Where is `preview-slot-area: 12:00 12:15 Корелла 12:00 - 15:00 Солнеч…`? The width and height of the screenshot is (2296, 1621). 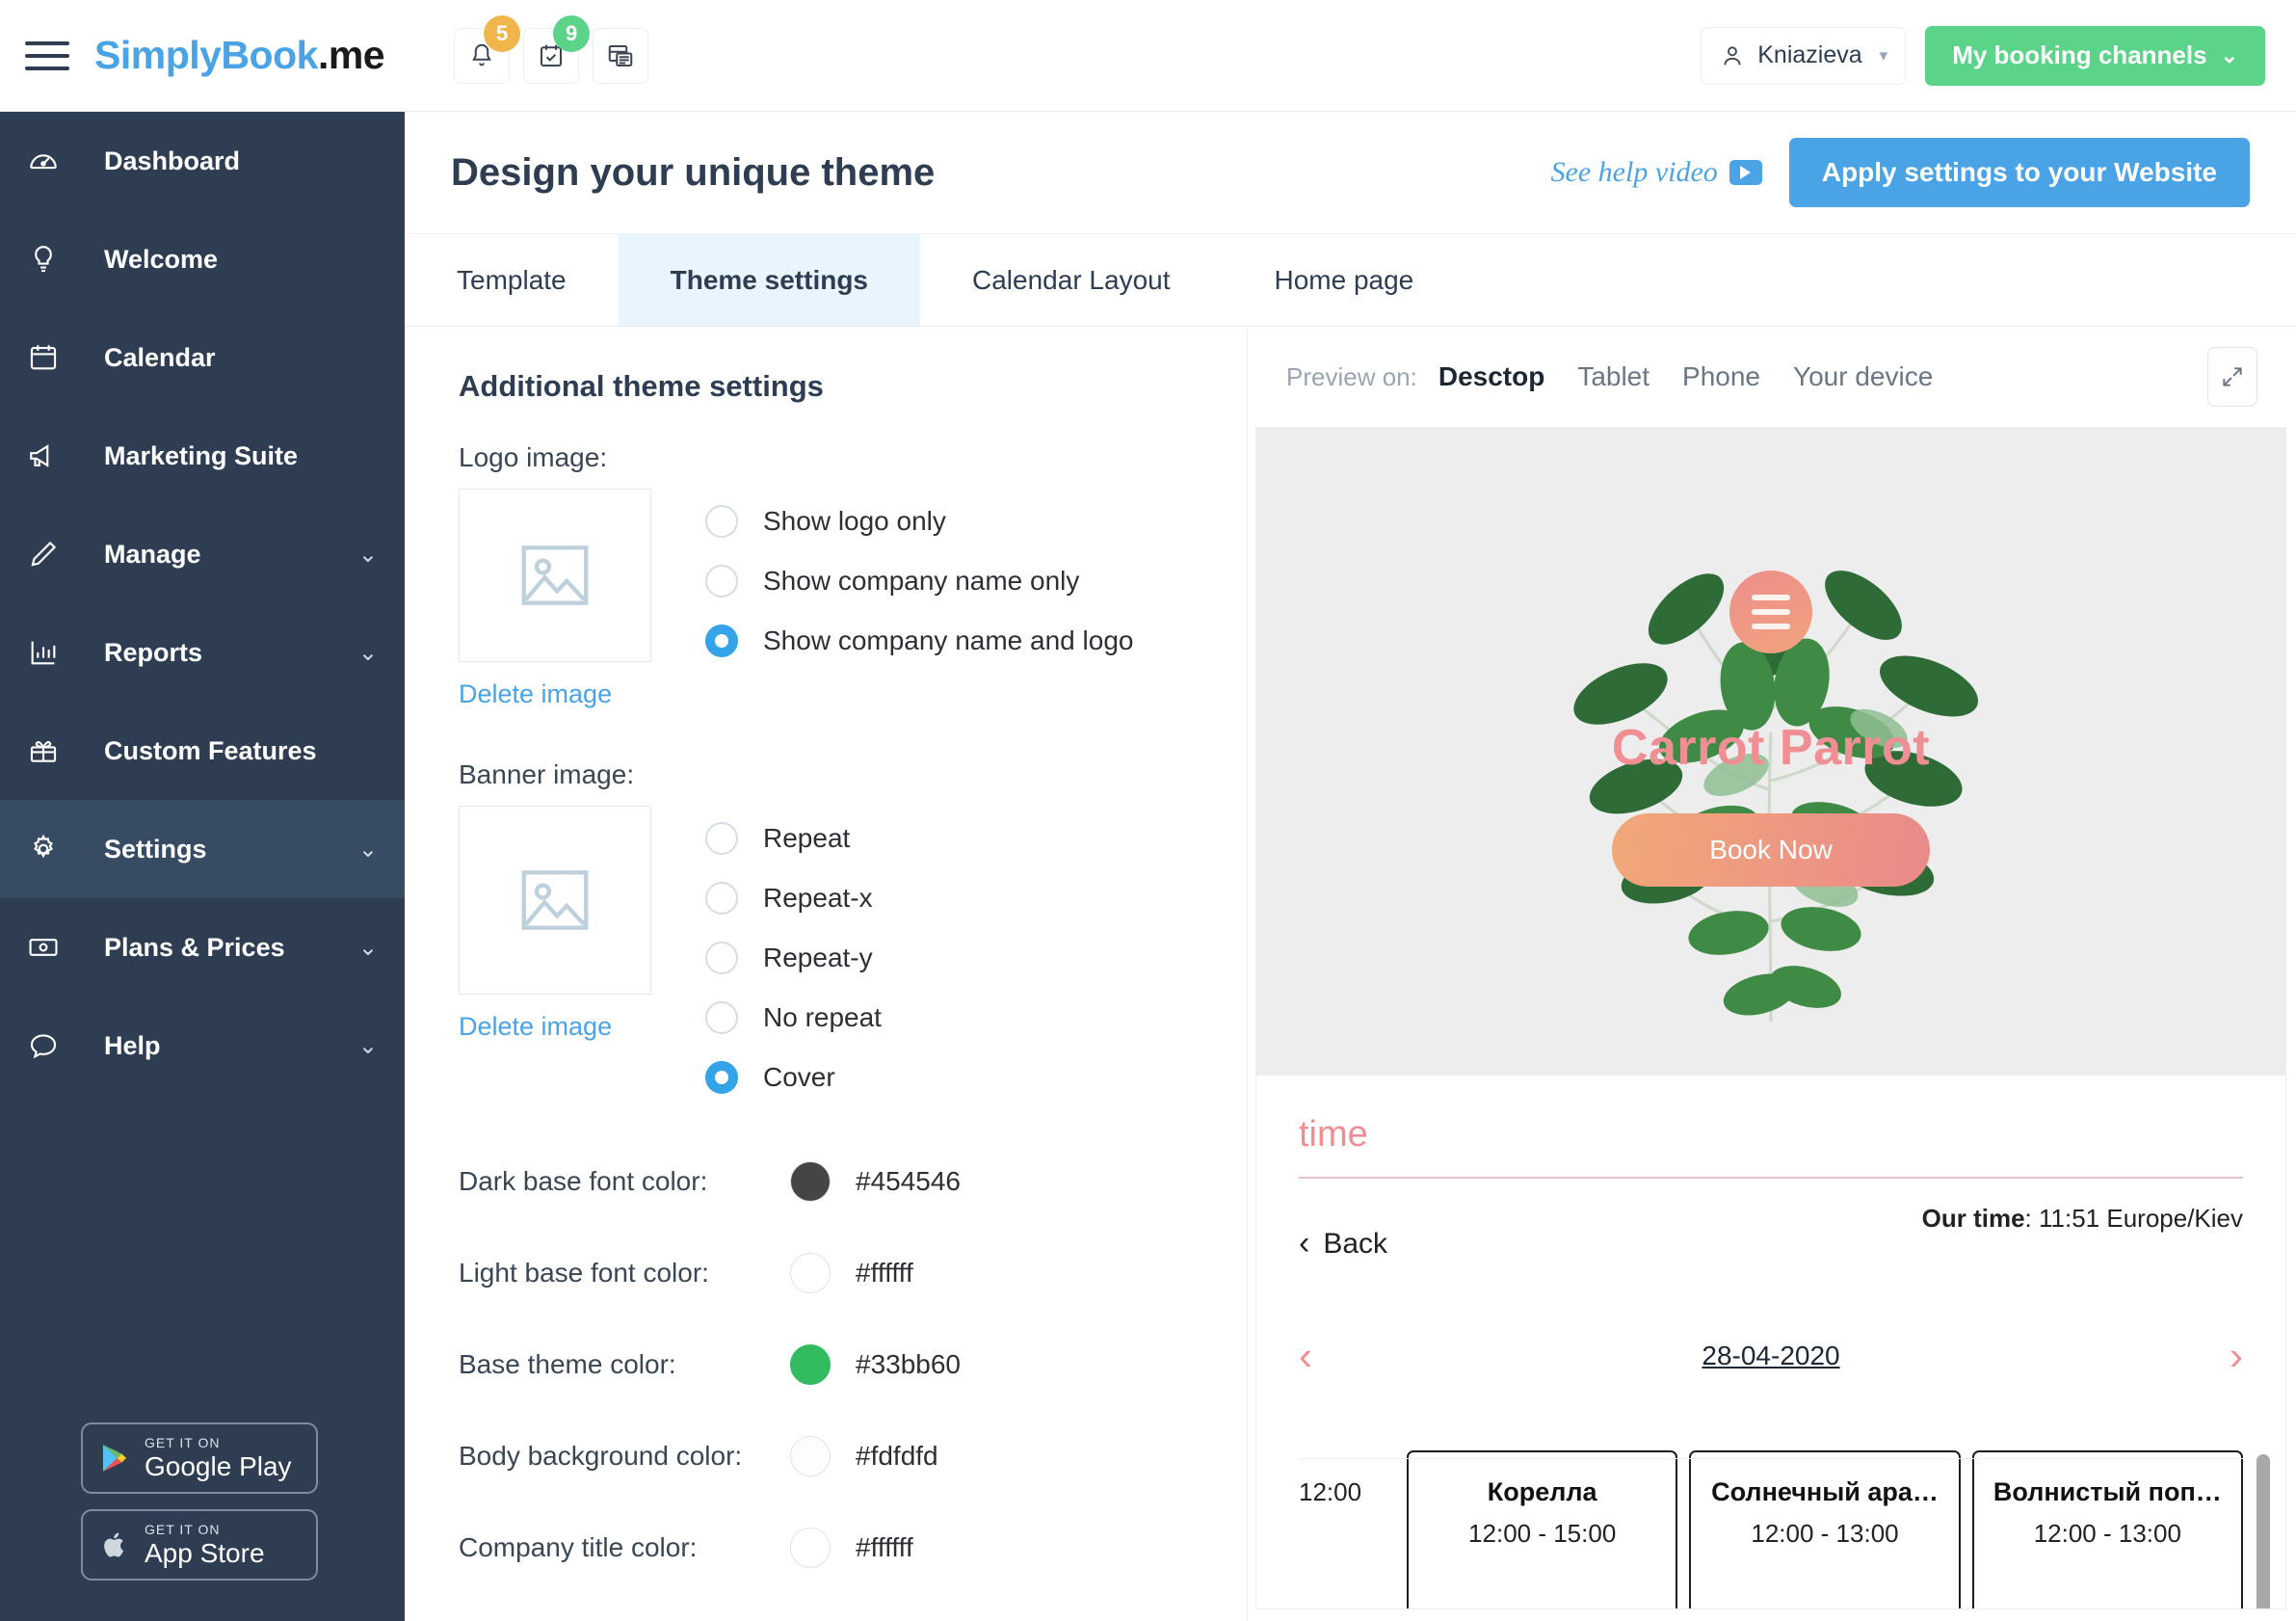
preview-slot-area: 12:00 12:15 Корелла 12:00 - 15:00 Солнеч… is located at coordinates (1784, 1523).